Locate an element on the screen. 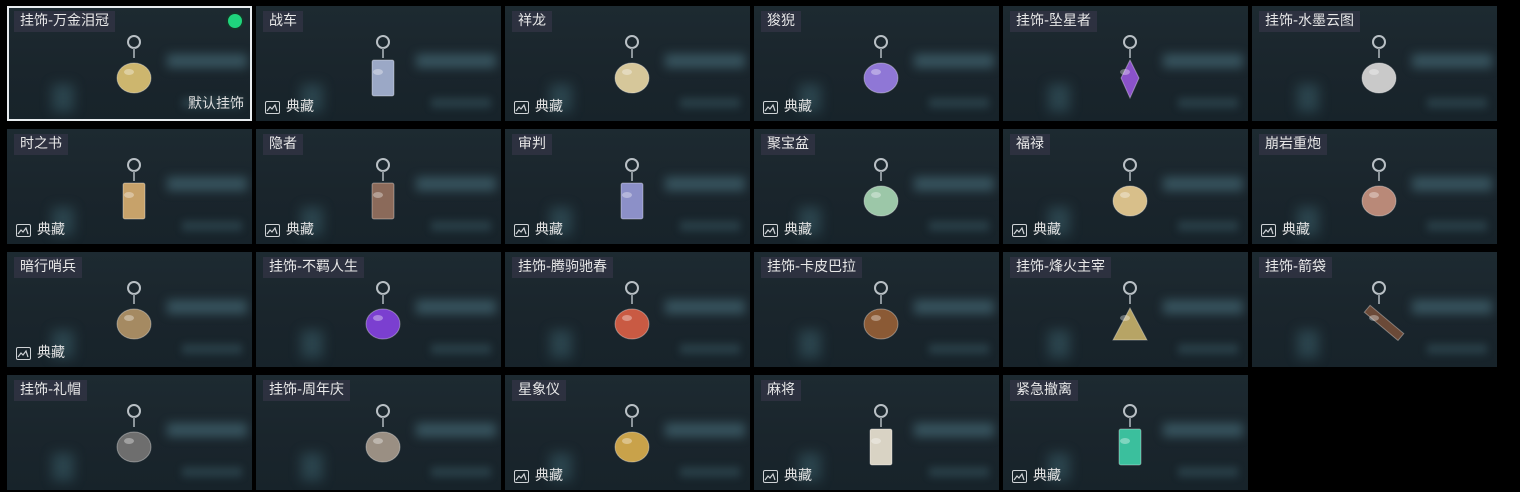 Image resolution: width=1520 pixels, height=492 pixels. capybara-charm-icon is located at coordinates (881, 315).